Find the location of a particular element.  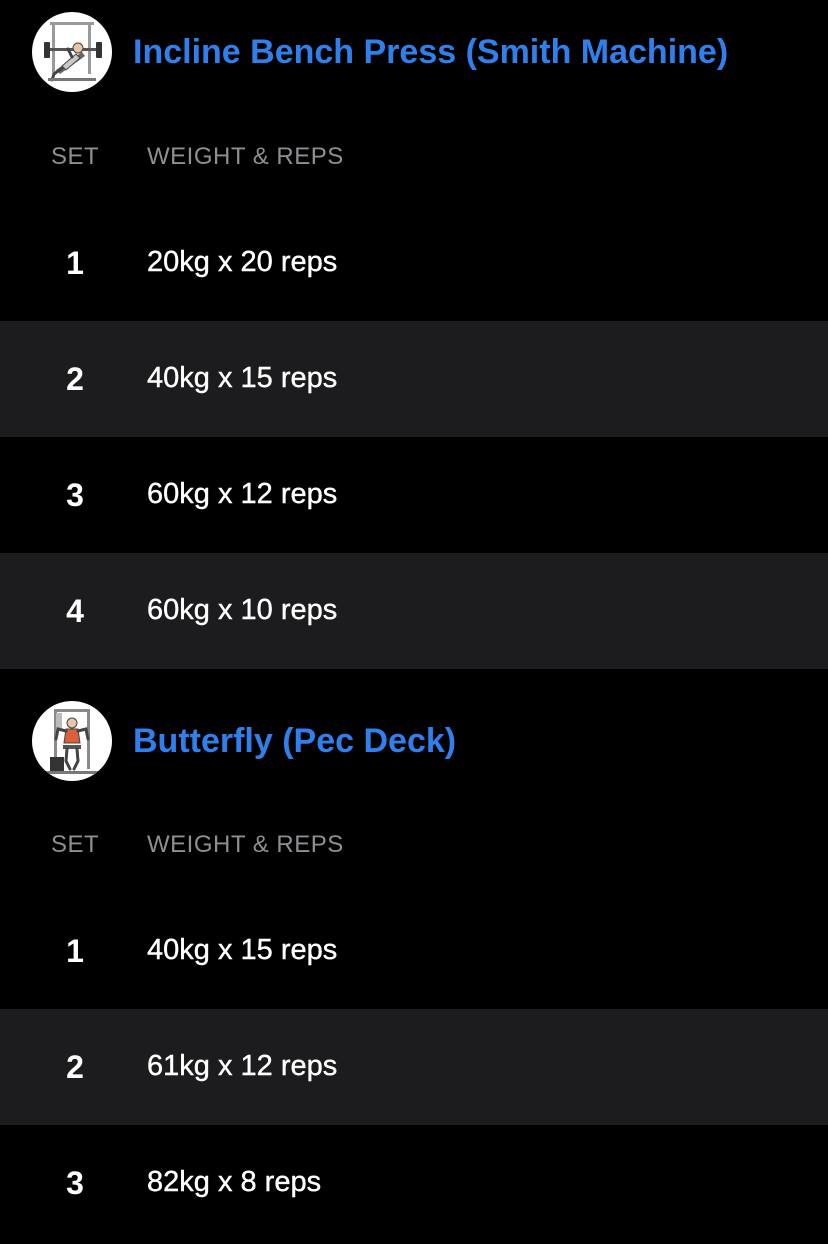

set-number: 4 is located at coordinates (75, 611).